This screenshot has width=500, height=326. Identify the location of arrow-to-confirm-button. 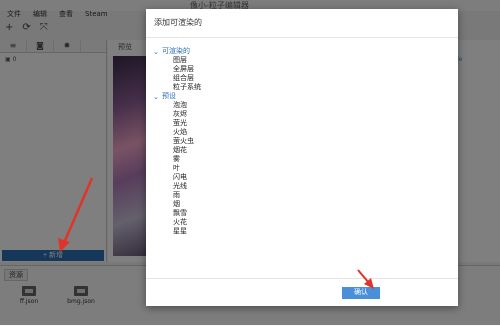
(365, 279).